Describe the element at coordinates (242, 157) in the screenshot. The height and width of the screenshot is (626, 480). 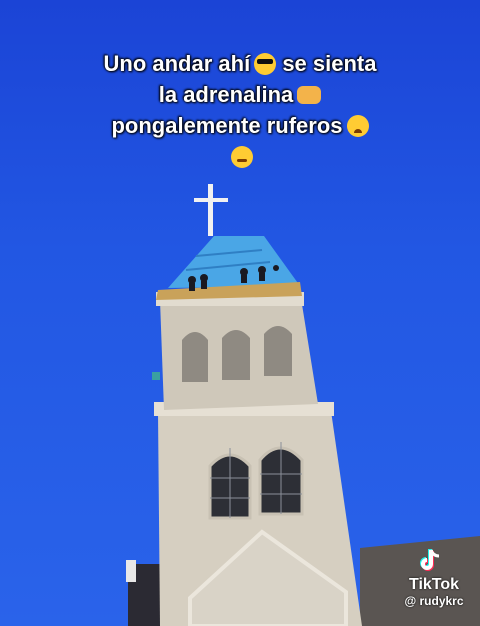
I see `woozy-face-emoji-icon` at that location.